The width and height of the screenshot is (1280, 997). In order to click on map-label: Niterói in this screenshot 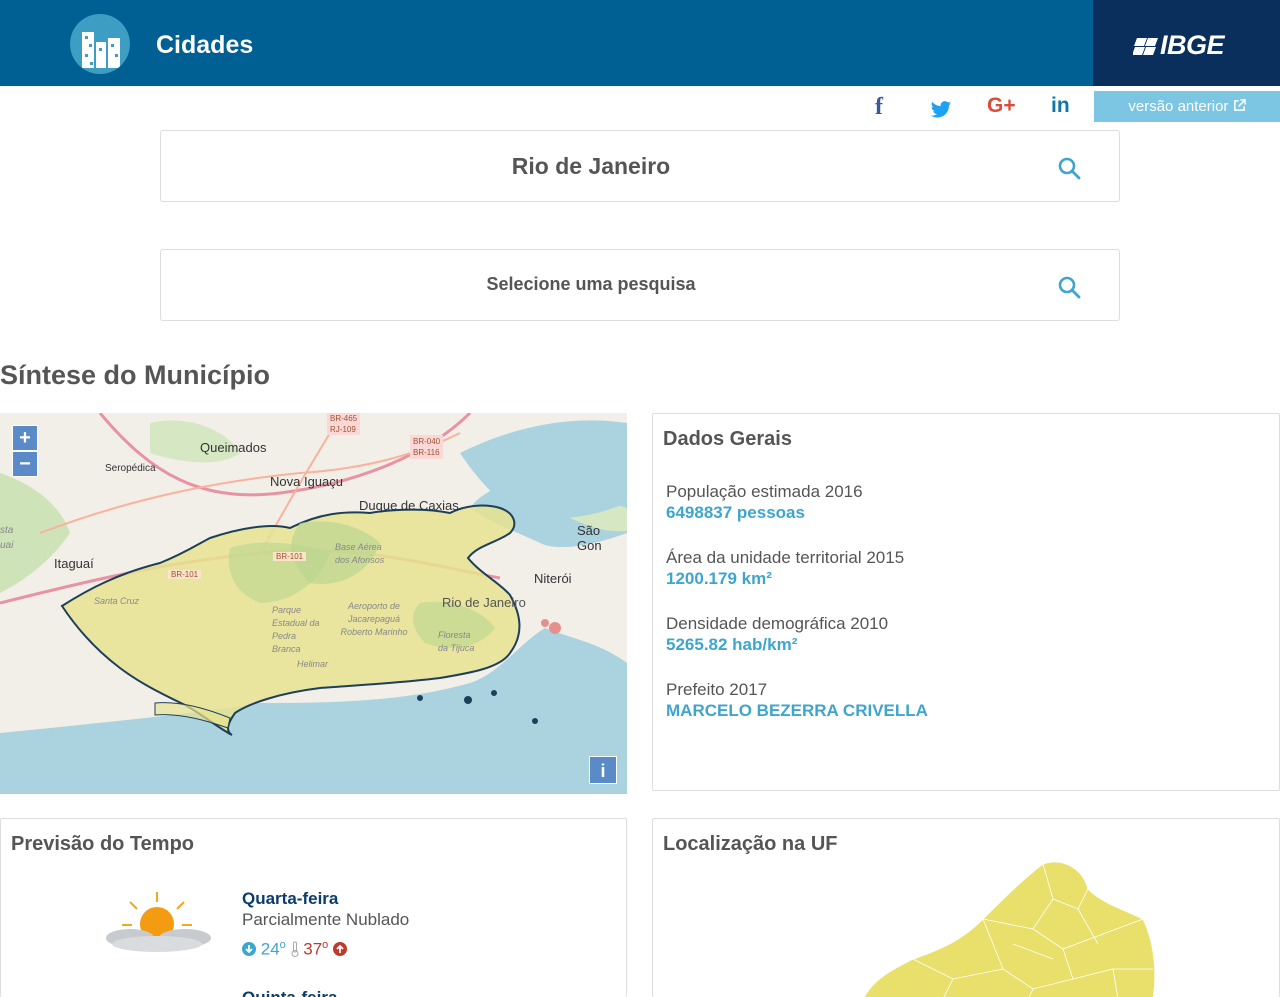, I will do `click(553, 578)`.